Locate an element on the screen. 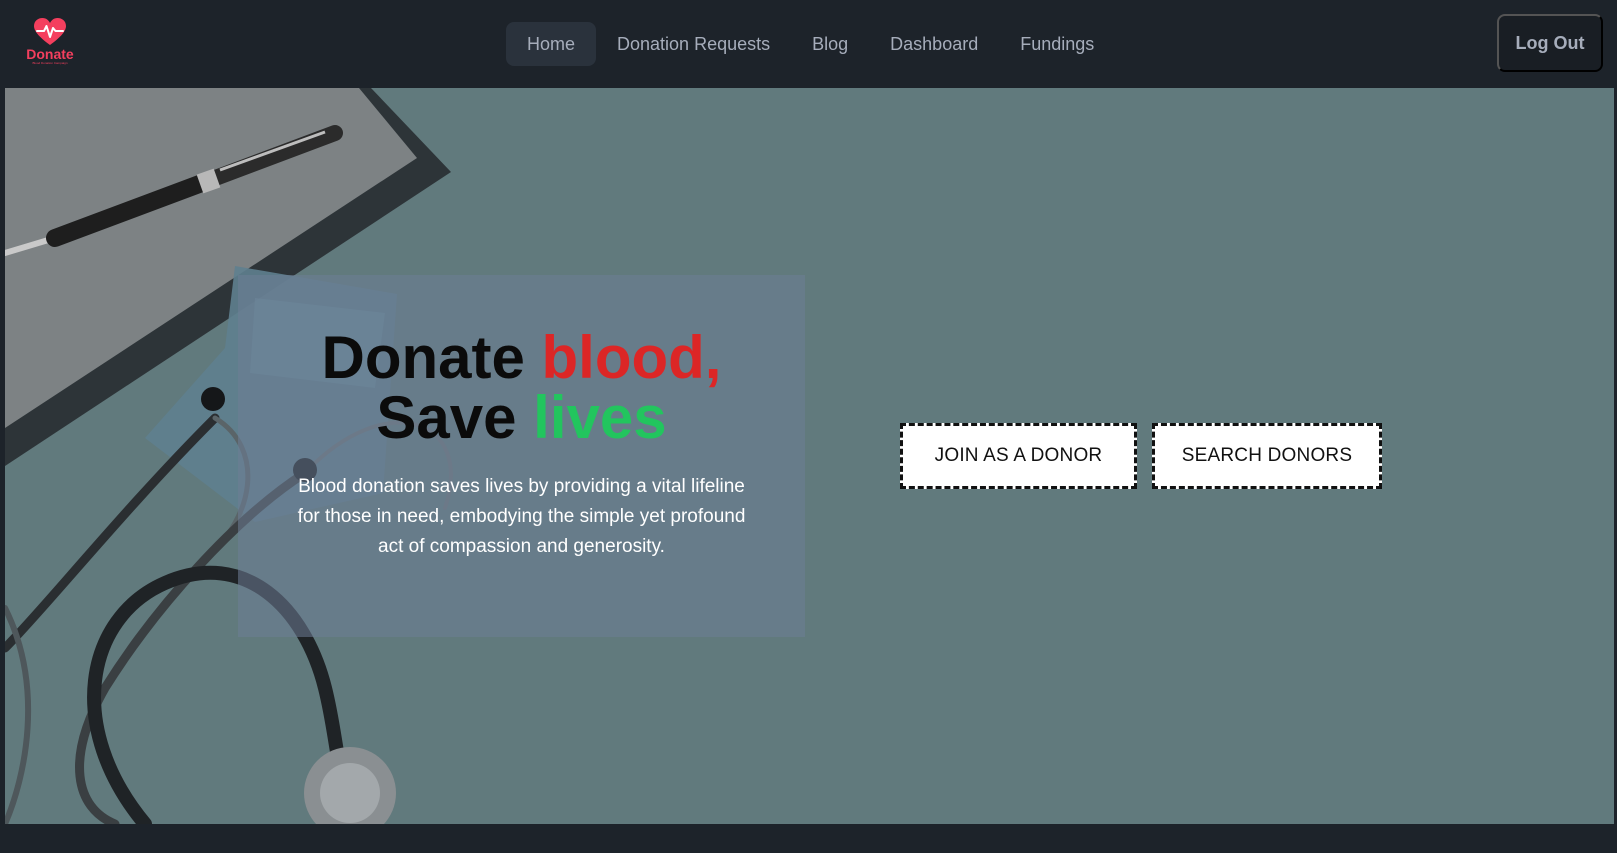 Image resolution: width=1617 pixels, height=853 pixels. logout-button: Log Out is located at coordinates (1550, 43).